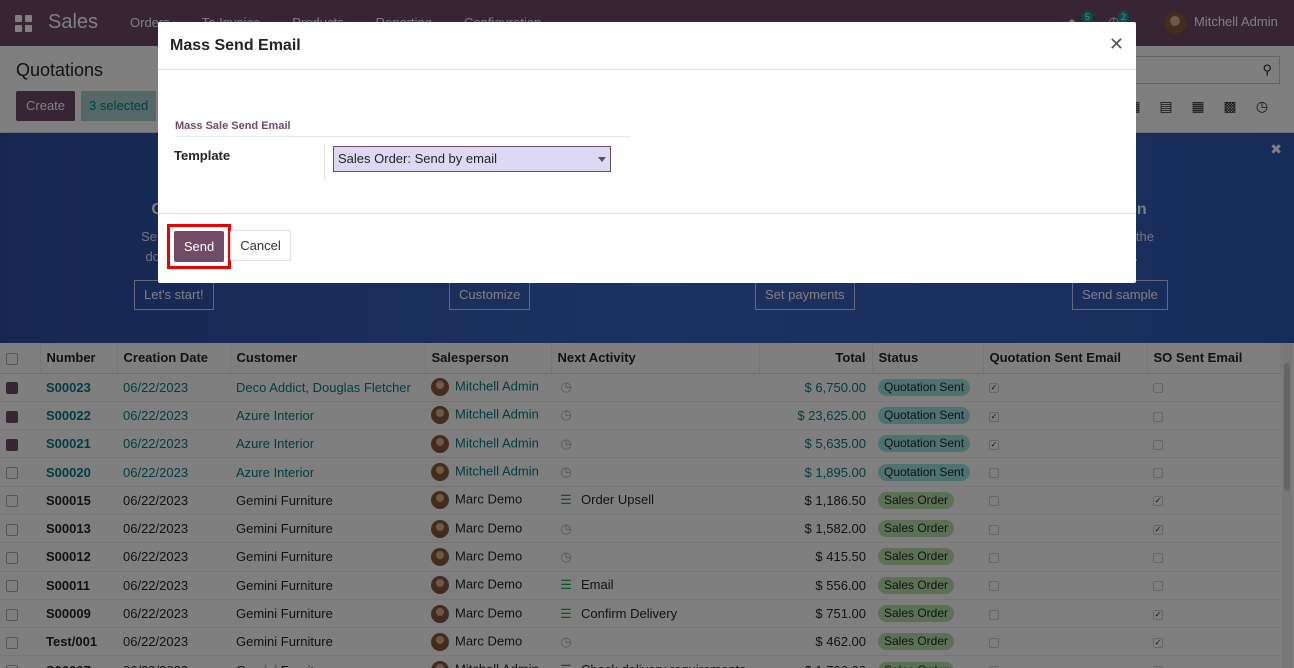  What do you see at coordinates (647, 46) in the screenshot?
I see `dialog-header: Mass Send Email ✕` at bounding box center [647, 46].